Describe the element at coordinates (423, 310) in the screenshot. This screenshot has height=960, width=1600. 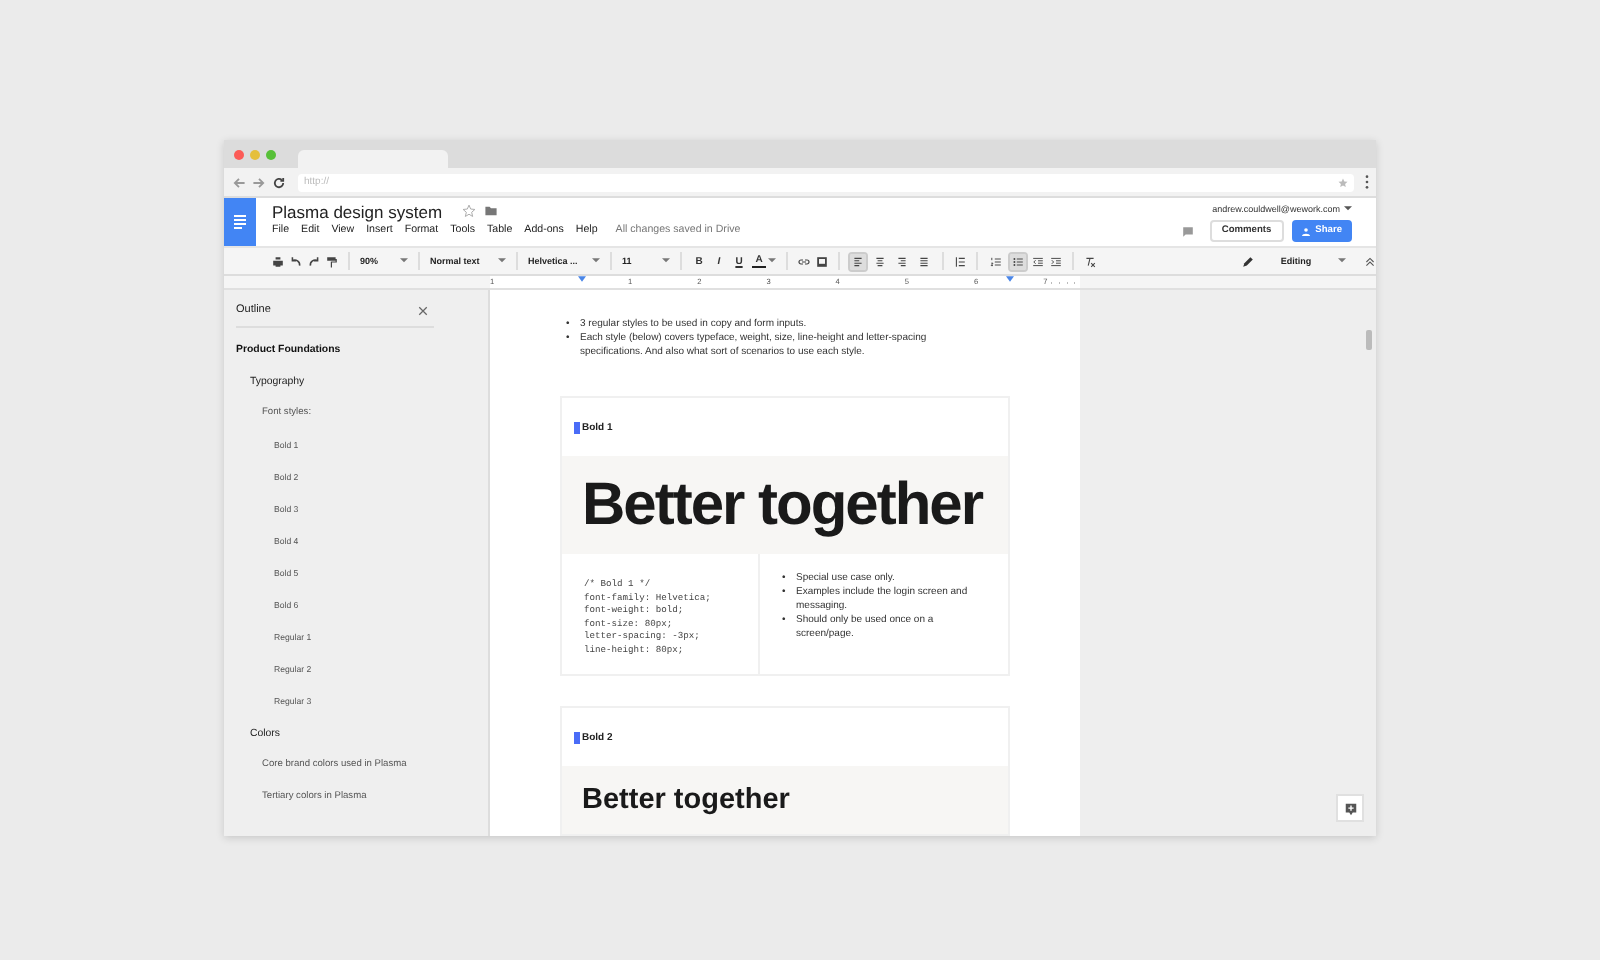
I see `close-icon` at that location.